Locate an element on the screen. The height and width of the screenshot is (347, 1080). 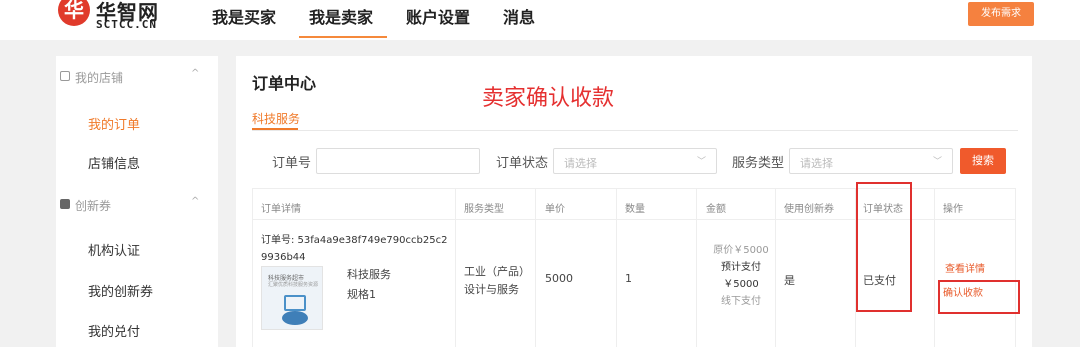
sidebar-group-my-store: 我的店铺 ^ is located at coordinates (137, 78).